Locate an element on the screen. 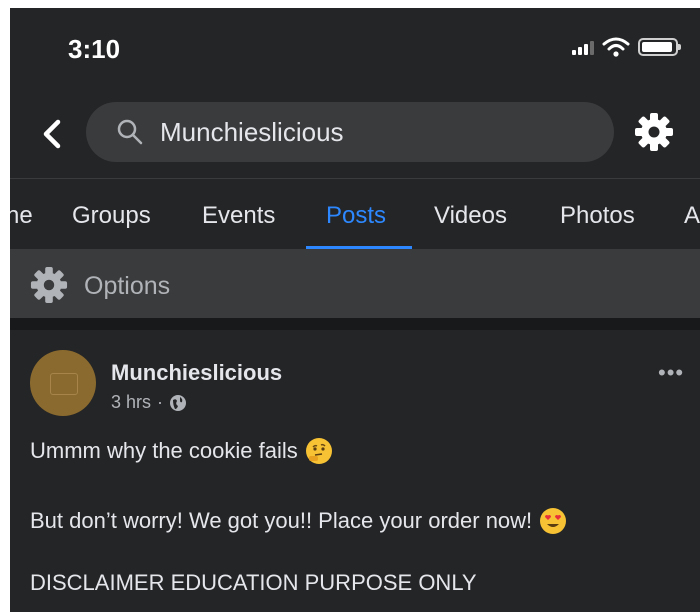 This screenshot has height=612, width=700. battery-icon is located at coordinates (659, 47).